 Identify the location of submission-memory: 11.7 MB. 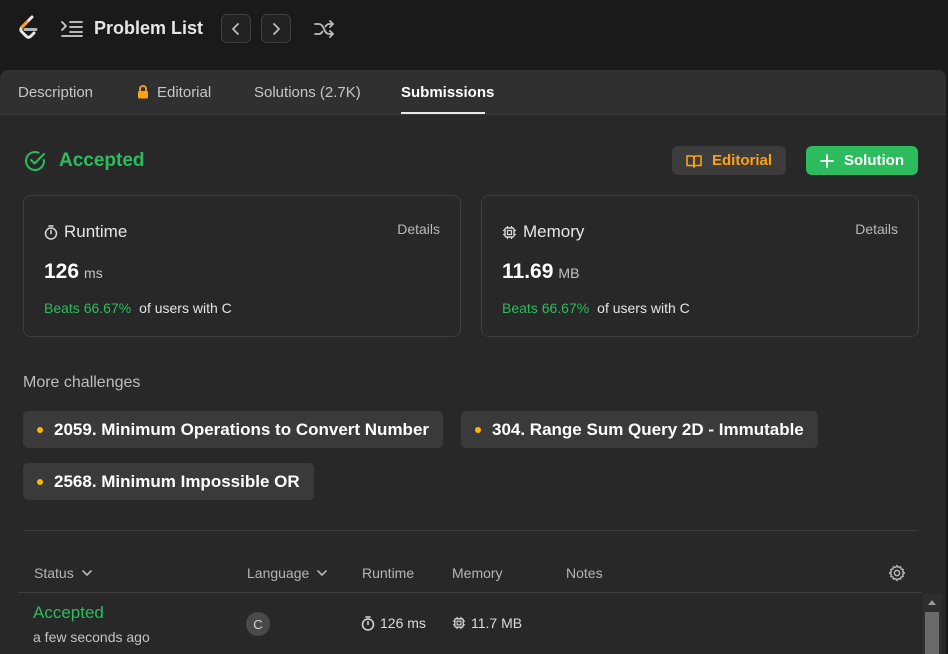
(487, 623).